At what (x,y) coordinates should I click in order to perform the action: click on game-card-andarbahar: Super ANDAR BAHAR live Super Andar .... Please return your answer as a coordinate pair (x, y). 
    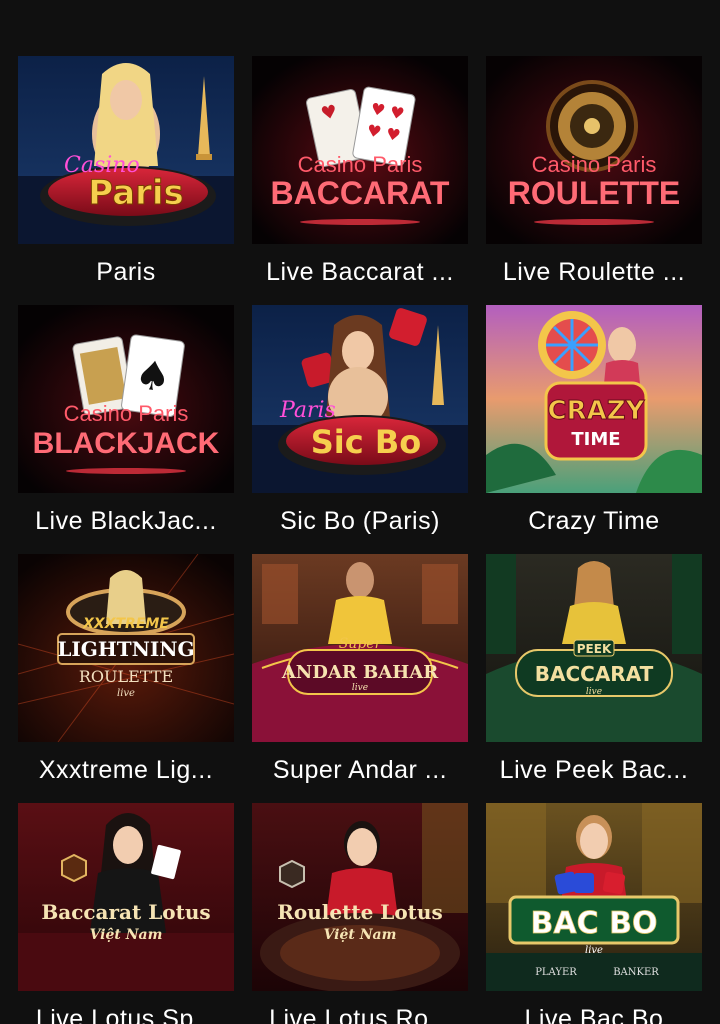
    Looking at the image, I should click on (360, 678).